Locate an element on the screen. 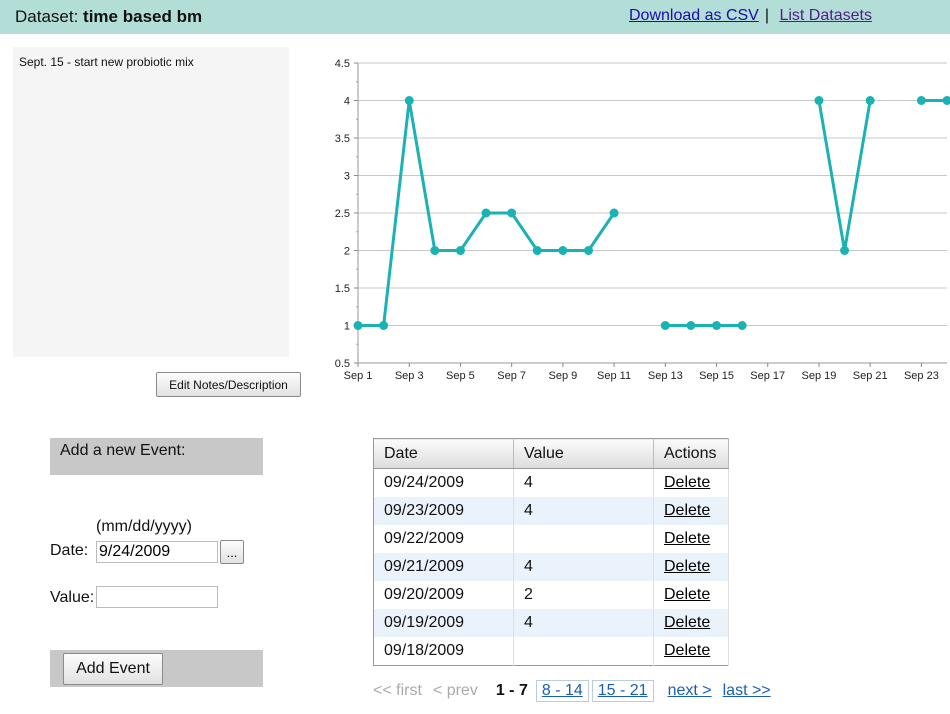 This screenshot has height=714, width=950. date-input is located at coordinates (157, 552).